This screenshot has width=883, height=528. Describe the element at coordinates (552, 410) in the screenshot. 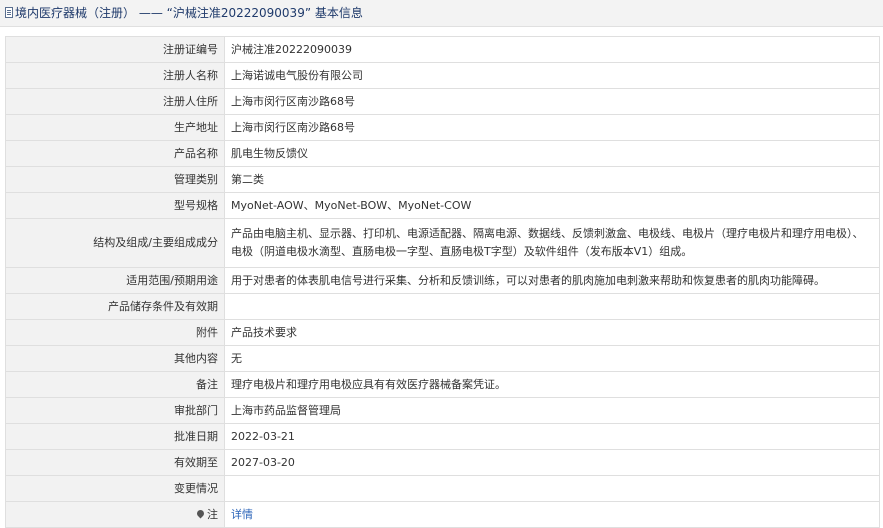

I see `row-value: 上海市药品监督管理局` at that location.